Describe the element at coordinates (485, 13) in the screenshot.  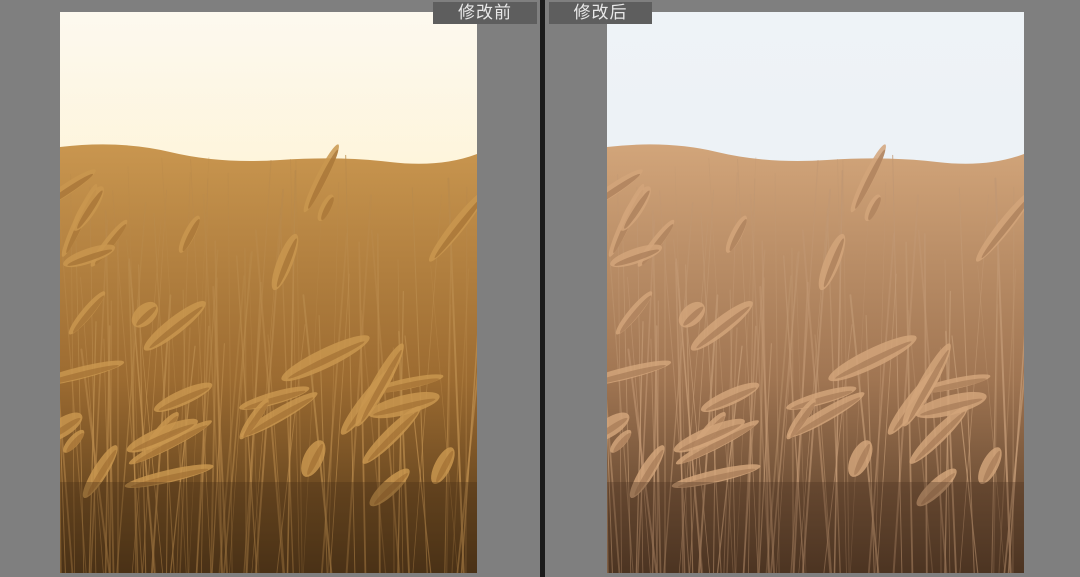
I see `before-label: 修改前` at that location.